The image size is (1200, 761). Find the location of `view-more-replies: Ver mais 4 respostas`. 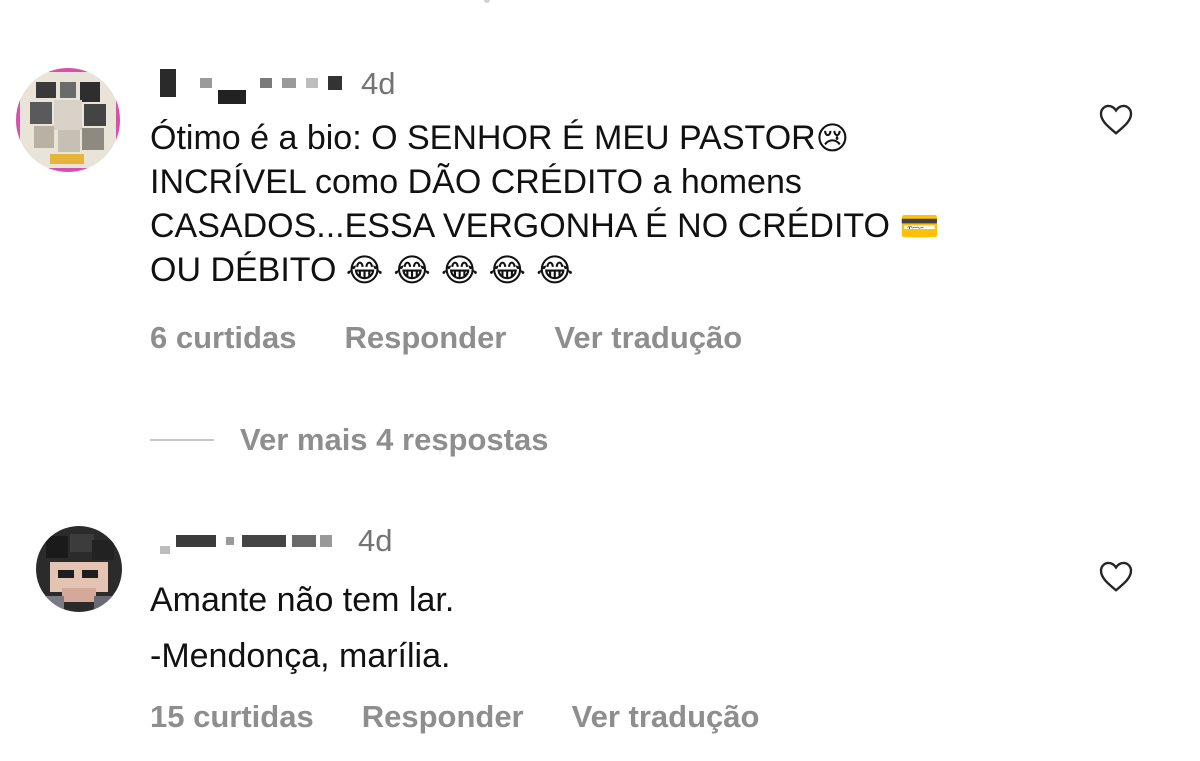

view-more-replies: Ver mais 4 respostas is located at coordinates (349, 440).